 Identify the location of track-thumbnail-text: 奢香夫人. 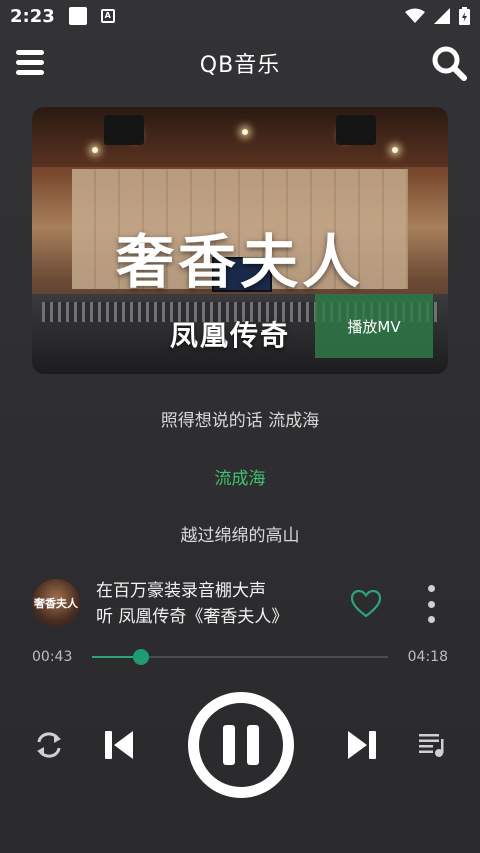
(56, 603).